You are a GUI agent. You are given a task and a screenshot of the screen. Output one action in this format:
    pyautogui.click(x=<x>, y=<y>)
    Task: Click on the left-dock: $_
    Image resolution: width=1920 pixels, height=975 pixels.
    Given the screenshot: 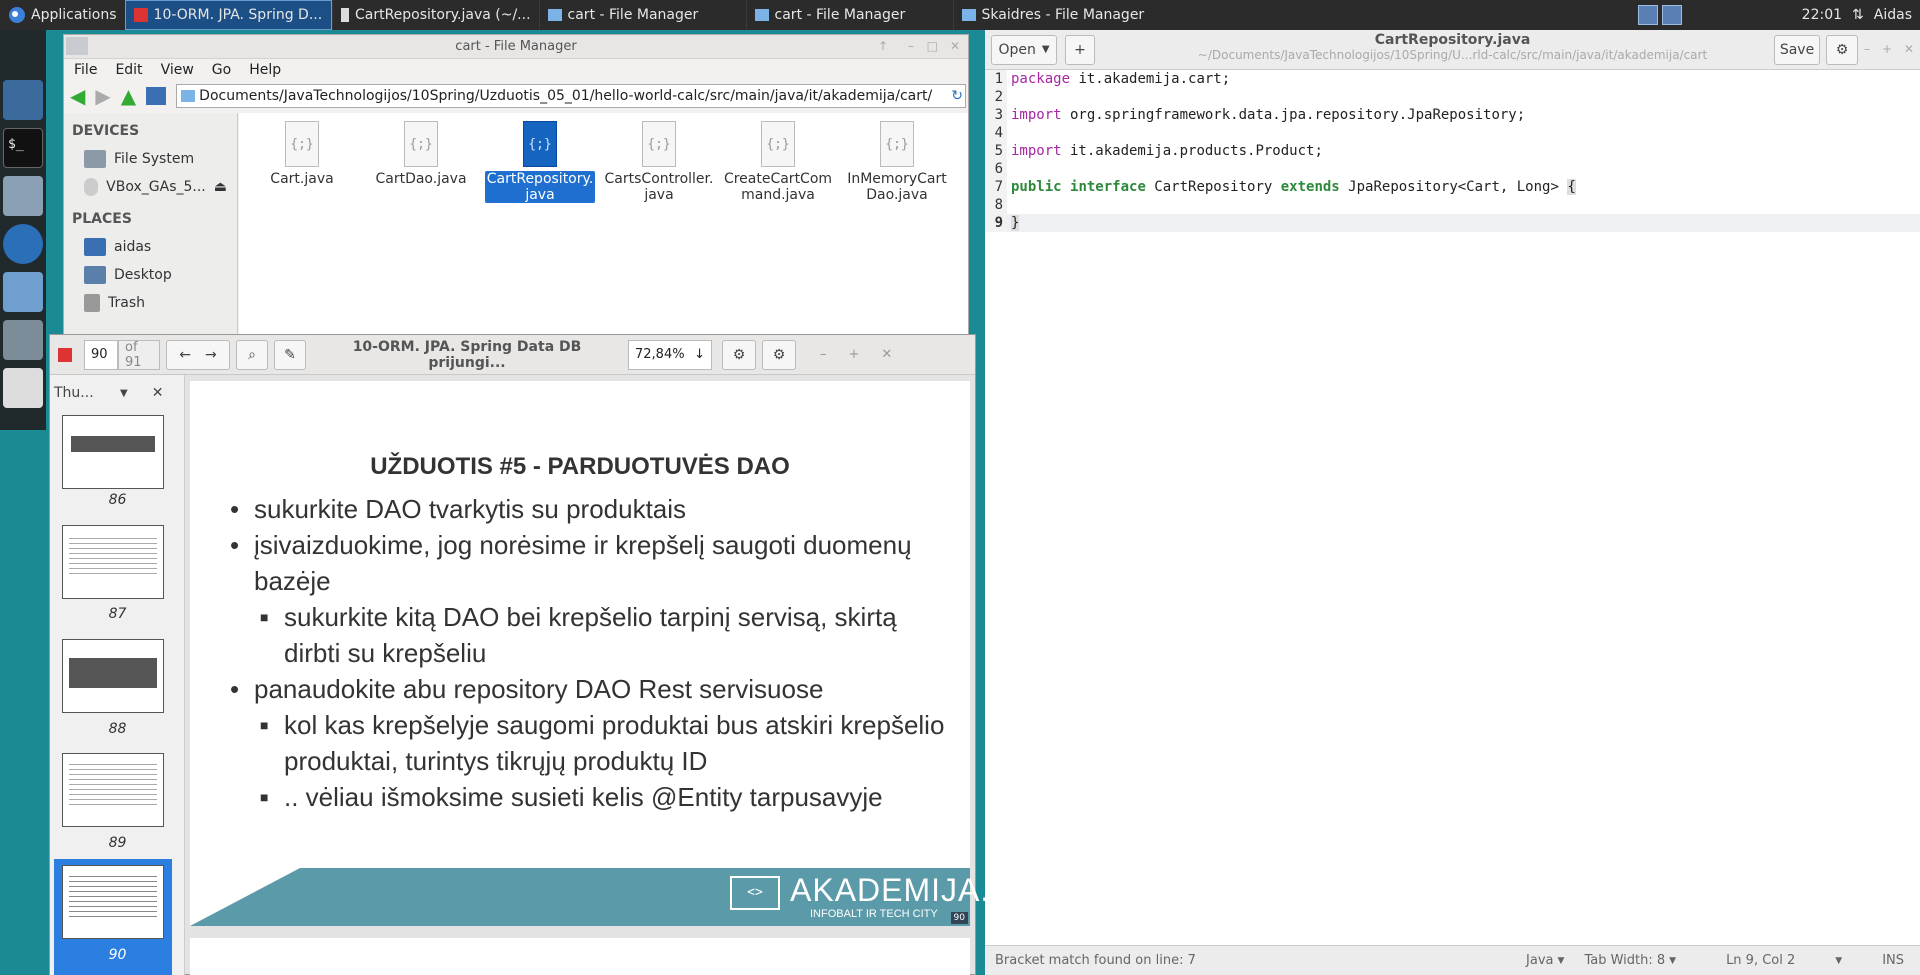 What is the action you would take?
    pyautogui.click(x=23, y=230)
    